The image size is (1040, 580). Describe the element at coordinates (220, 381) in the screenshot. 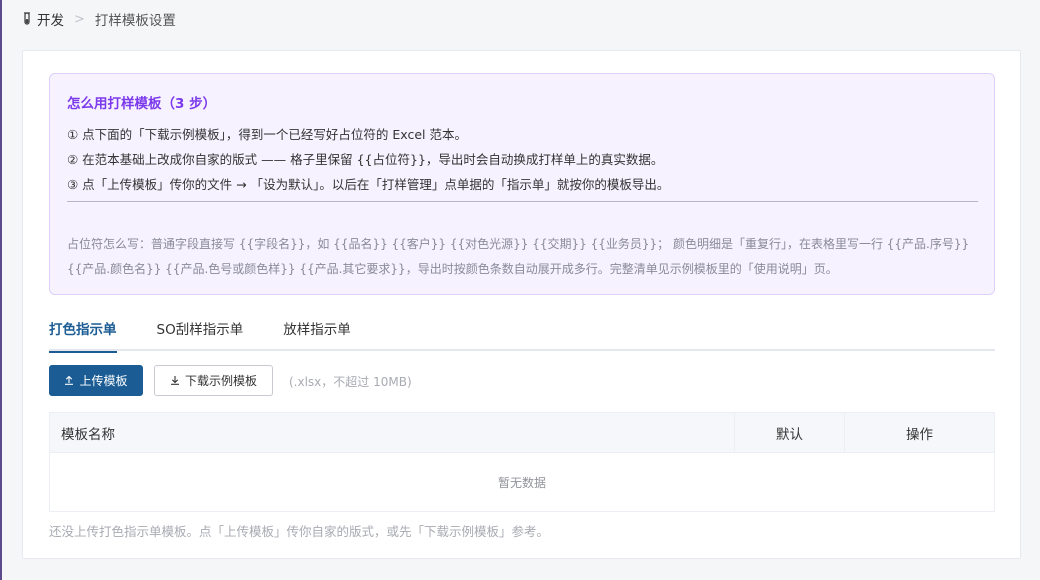

I see `download-sample-label: 下载示例模板` at that location.